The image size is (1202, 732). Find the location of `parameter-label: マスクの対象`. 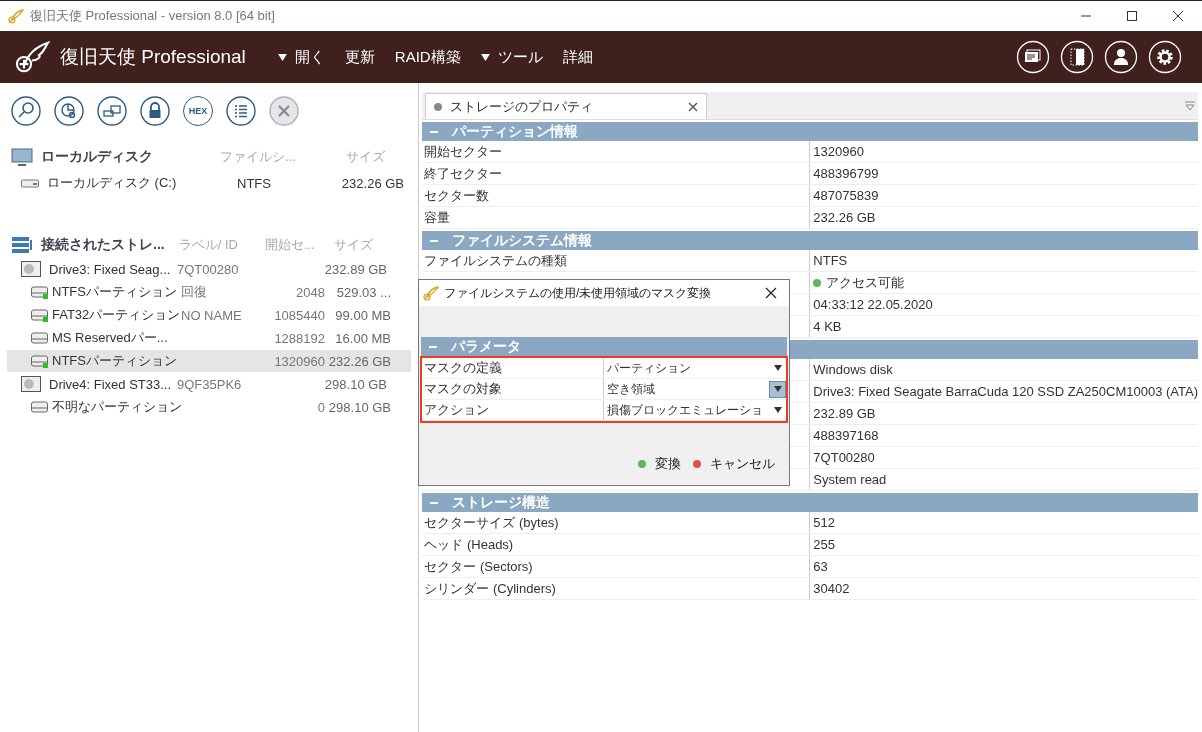

parameter-label: マスクの対象 is located at coordinates (513, 389).